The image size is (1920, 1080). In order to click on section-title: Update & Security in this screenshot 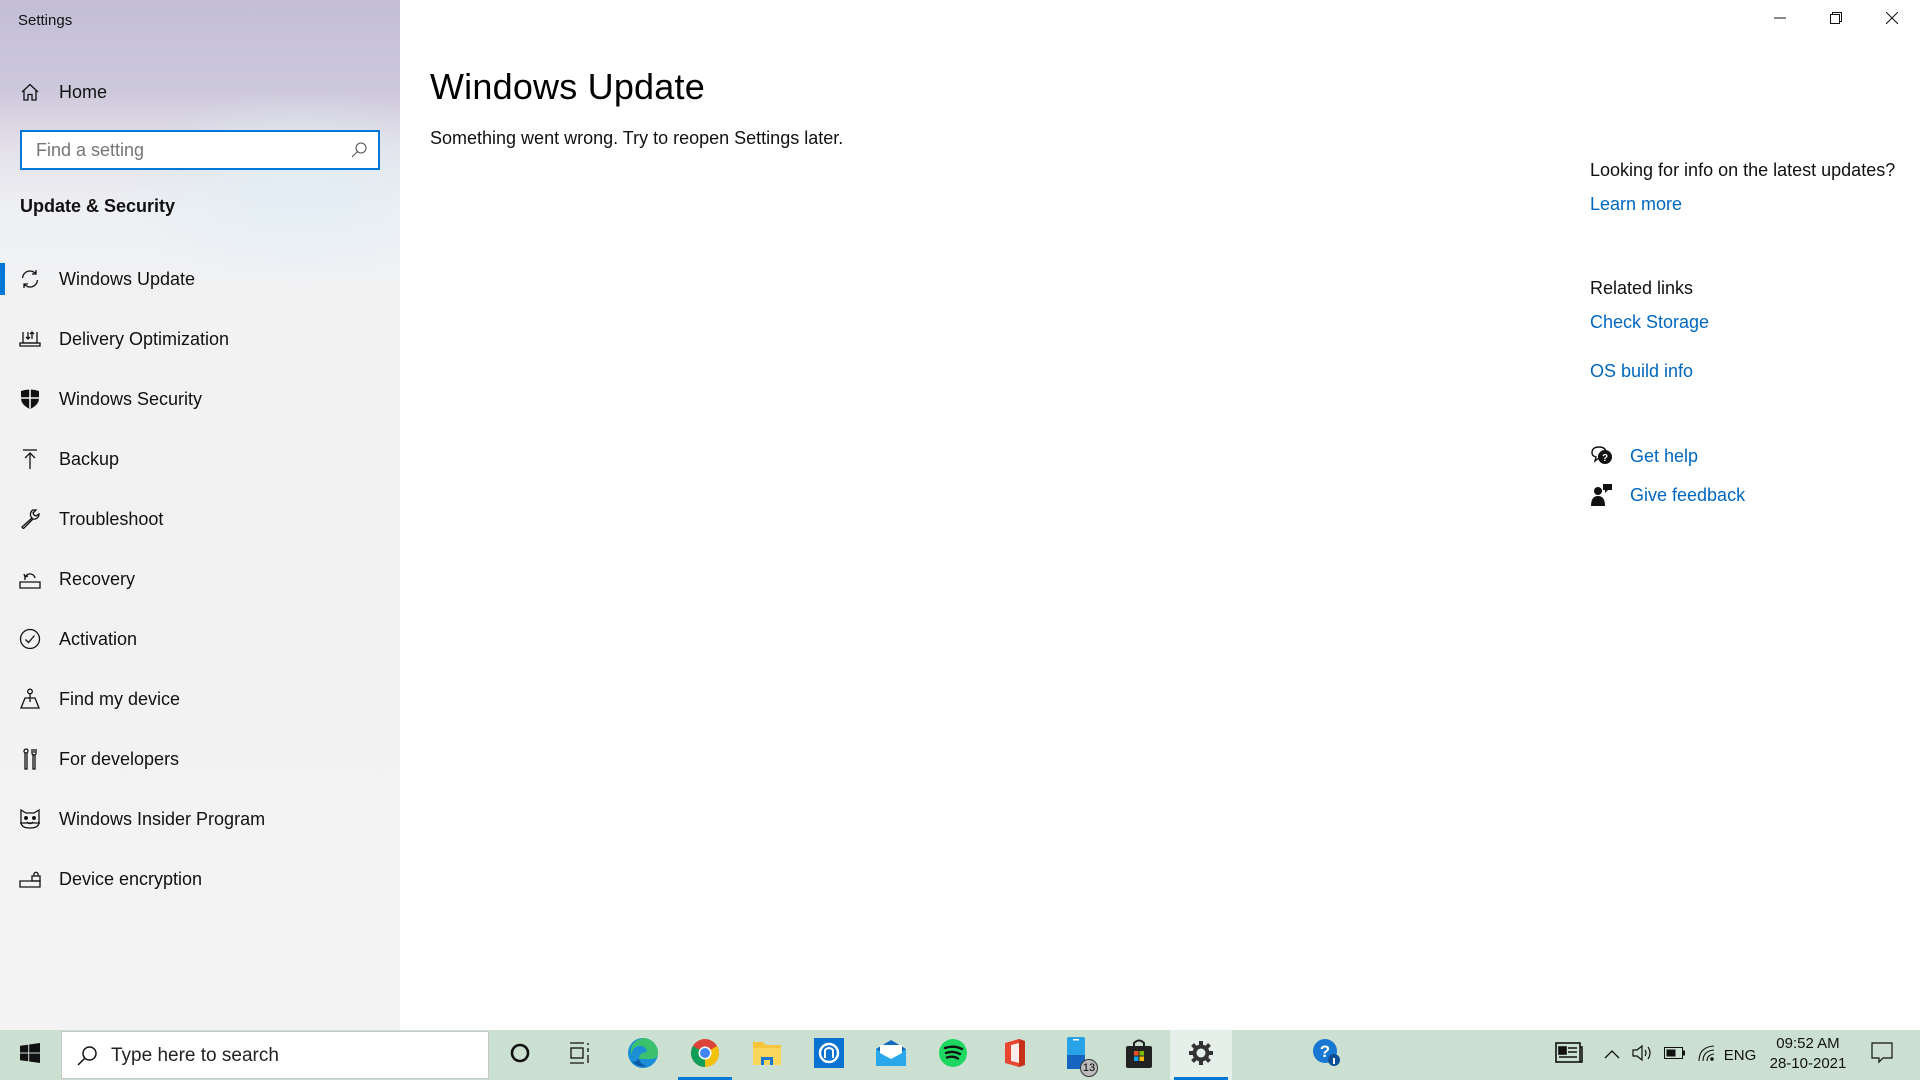, I will do `click(98, 206)`.